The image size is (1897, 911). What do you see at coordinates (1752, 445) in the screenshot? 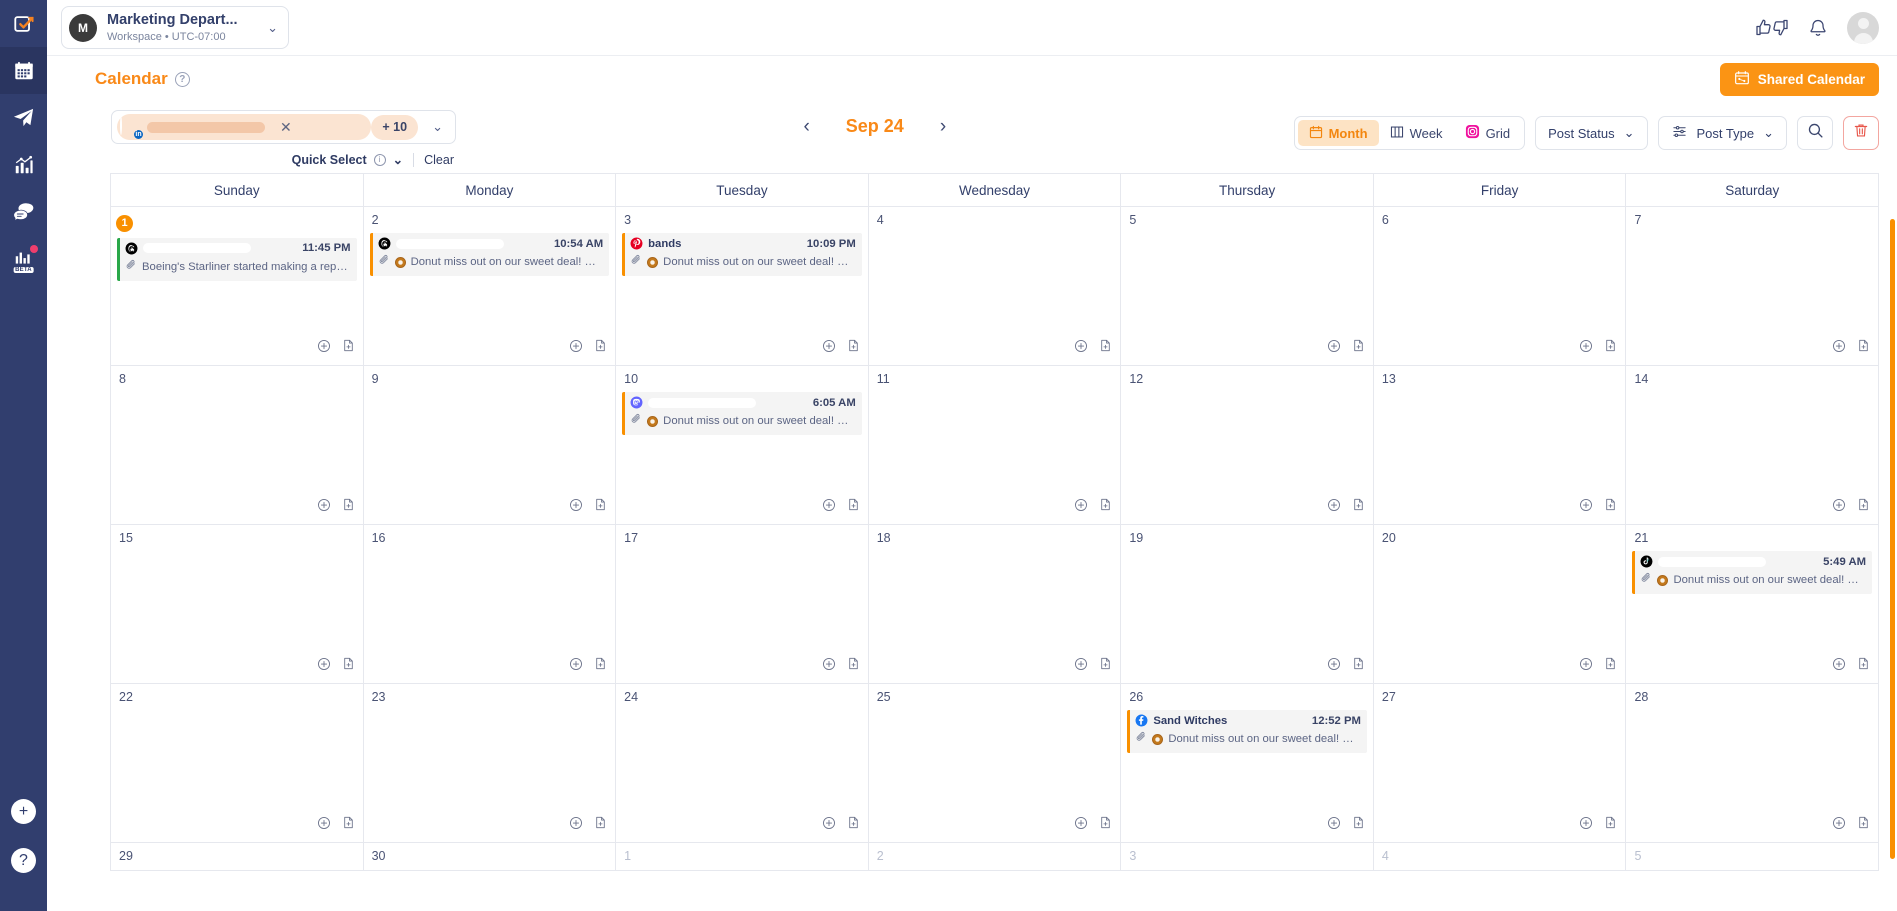
I see `calendar-day-cell: 14` at bounding box center [1752, 445].